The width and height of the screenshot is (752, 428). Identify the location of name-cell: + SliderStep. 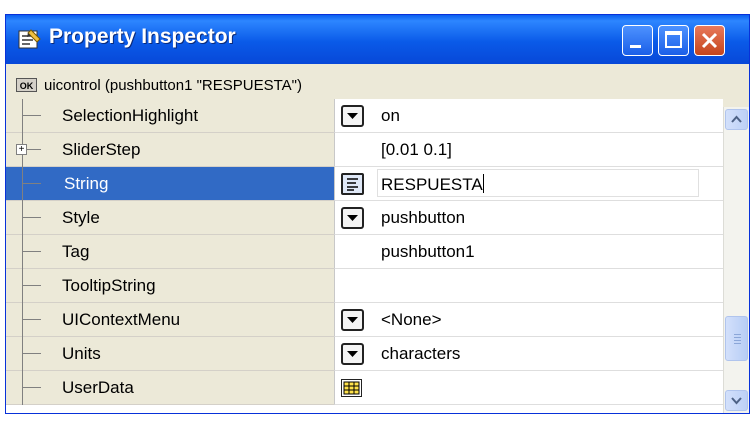
(170, 150).